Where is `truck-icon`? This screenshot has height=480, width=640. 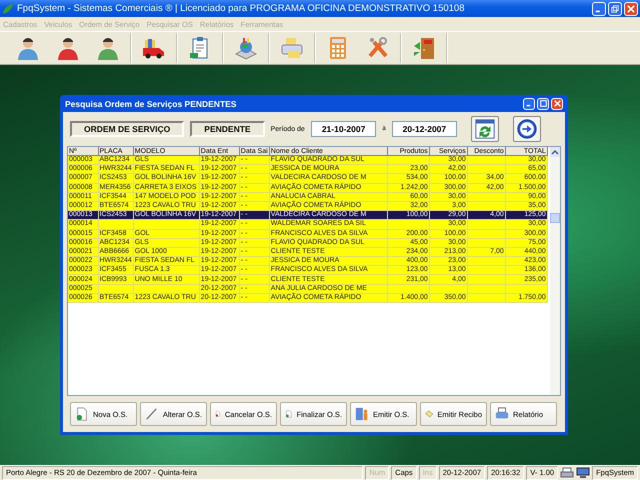
truck-icon is located at coordinates (154, 48).